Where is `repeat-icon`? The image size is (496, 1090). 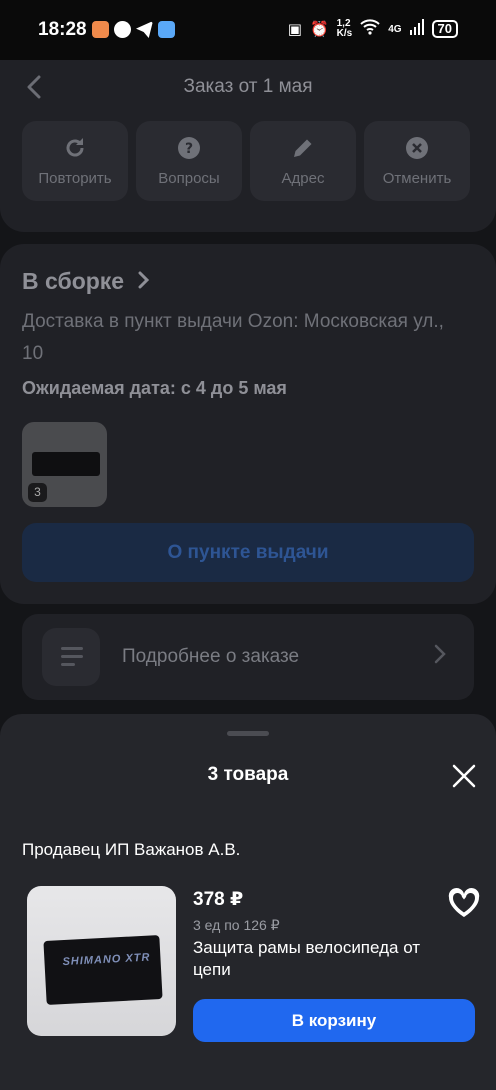 repeat-icon is located at coordinates (75, 148).